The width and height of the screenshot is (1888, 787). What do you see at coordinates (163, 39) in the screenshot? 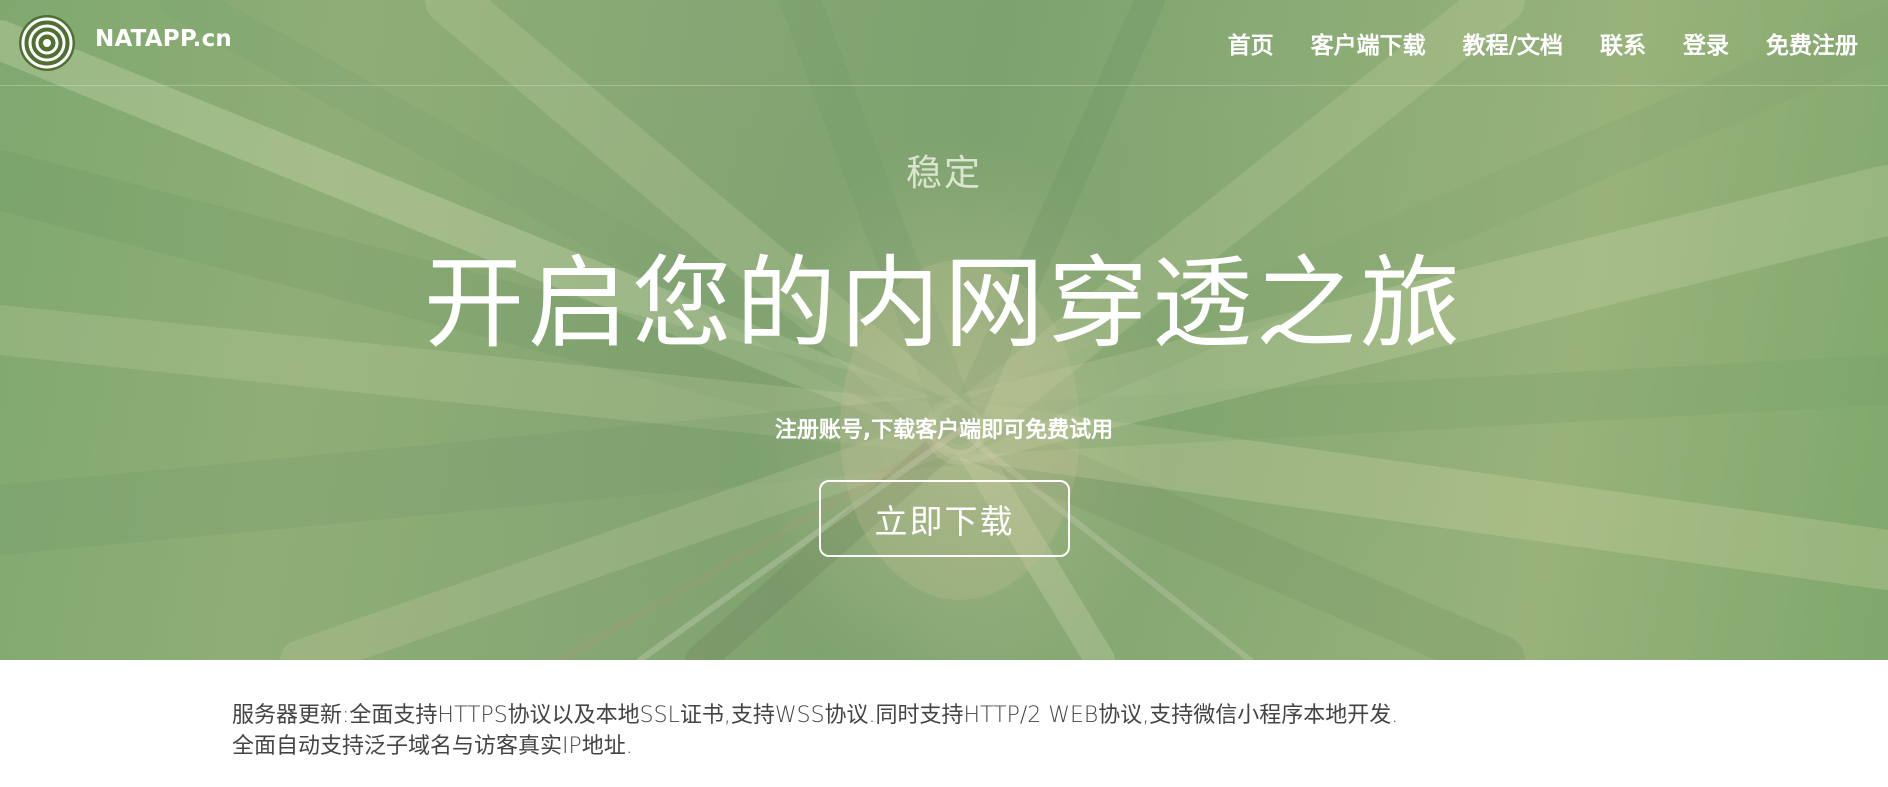
I see `brand-name: NATAPP.cn` at bounding box center [163, 39].